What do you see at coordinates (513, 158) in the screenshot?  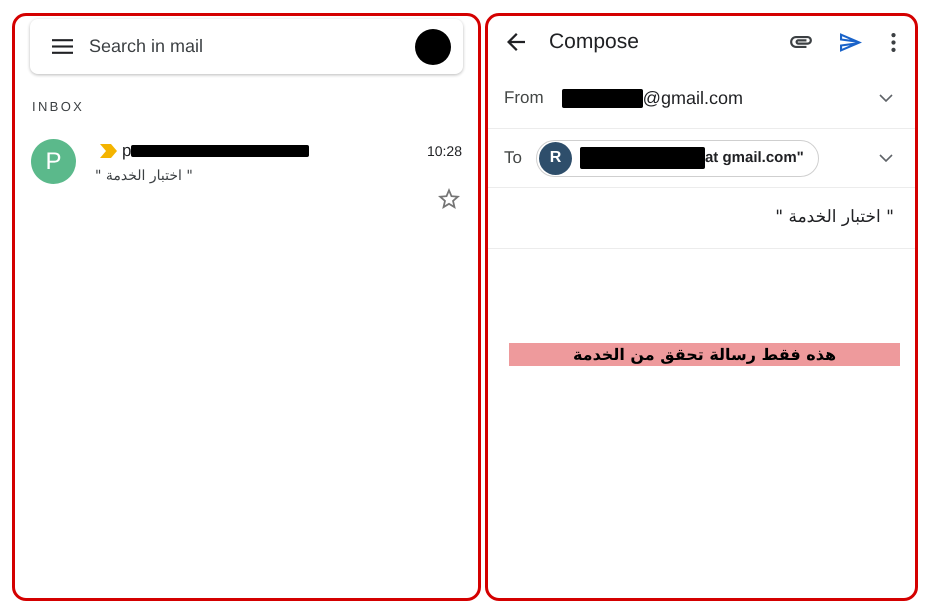 I see `field-label: To` at bounding box center [513, 158].